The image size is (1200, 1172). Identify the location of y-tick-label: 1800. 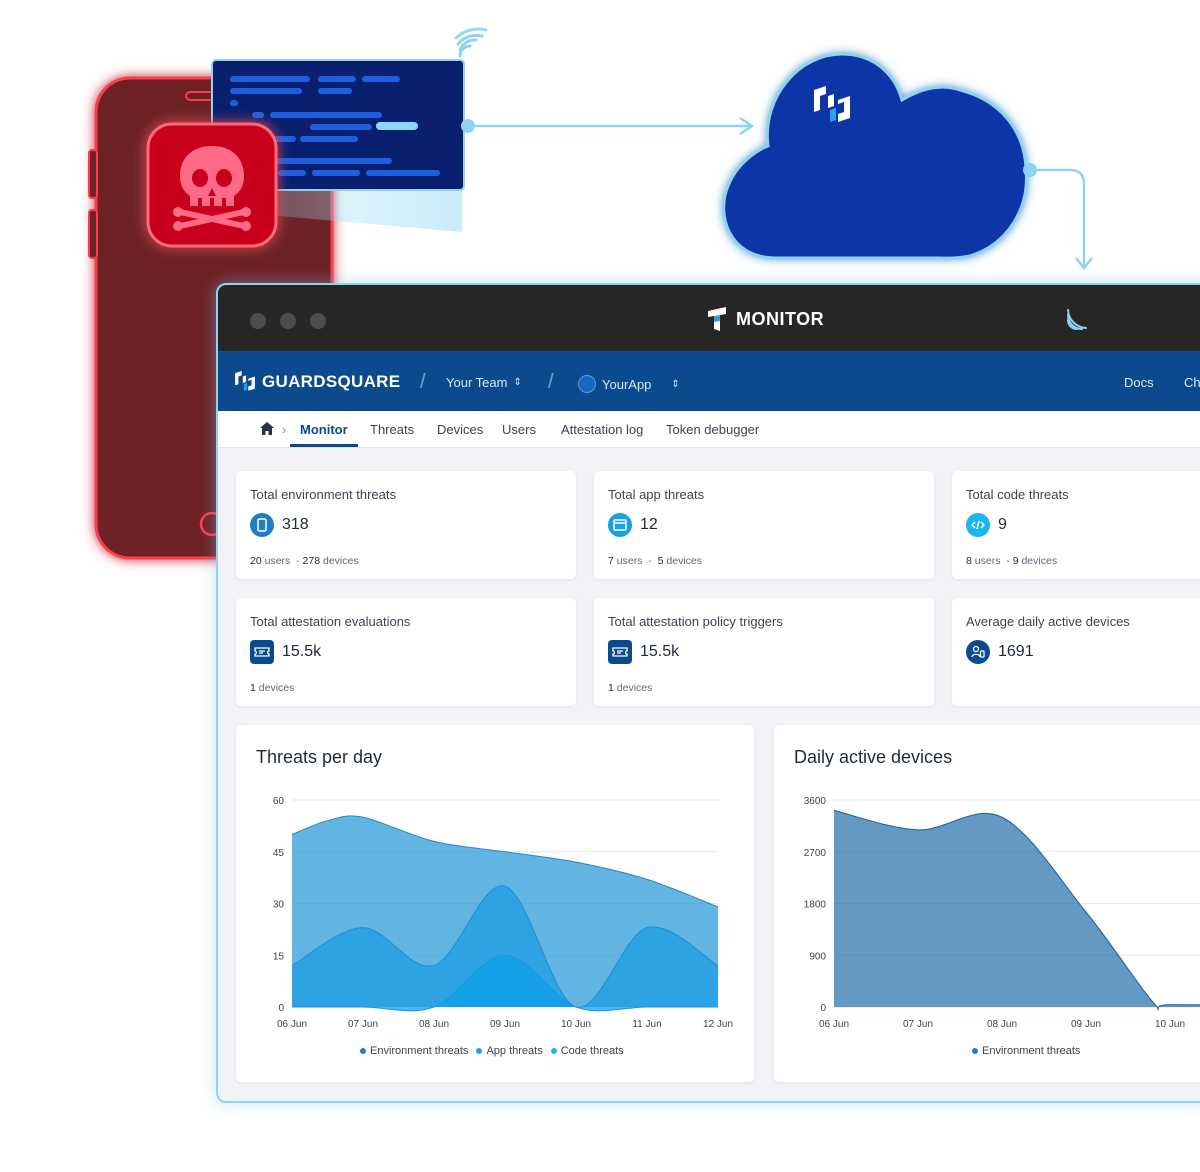
(815, 905).